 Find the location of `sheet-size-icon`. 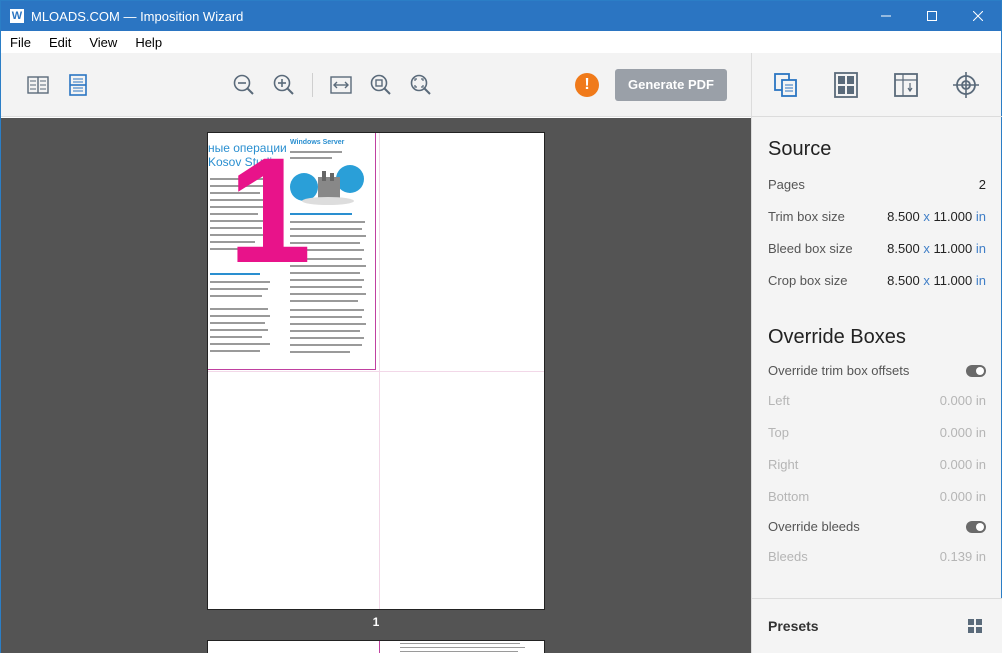

sheet-size-icon is located at coordinates (906, 85).